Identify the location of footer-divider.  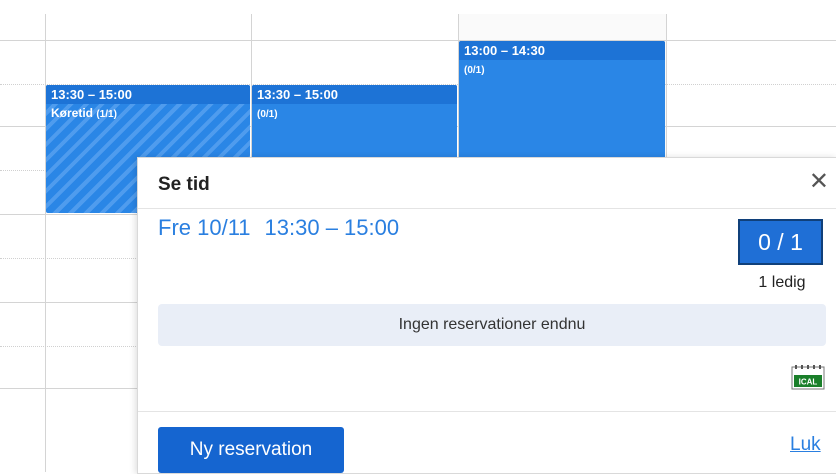
(487, 411).